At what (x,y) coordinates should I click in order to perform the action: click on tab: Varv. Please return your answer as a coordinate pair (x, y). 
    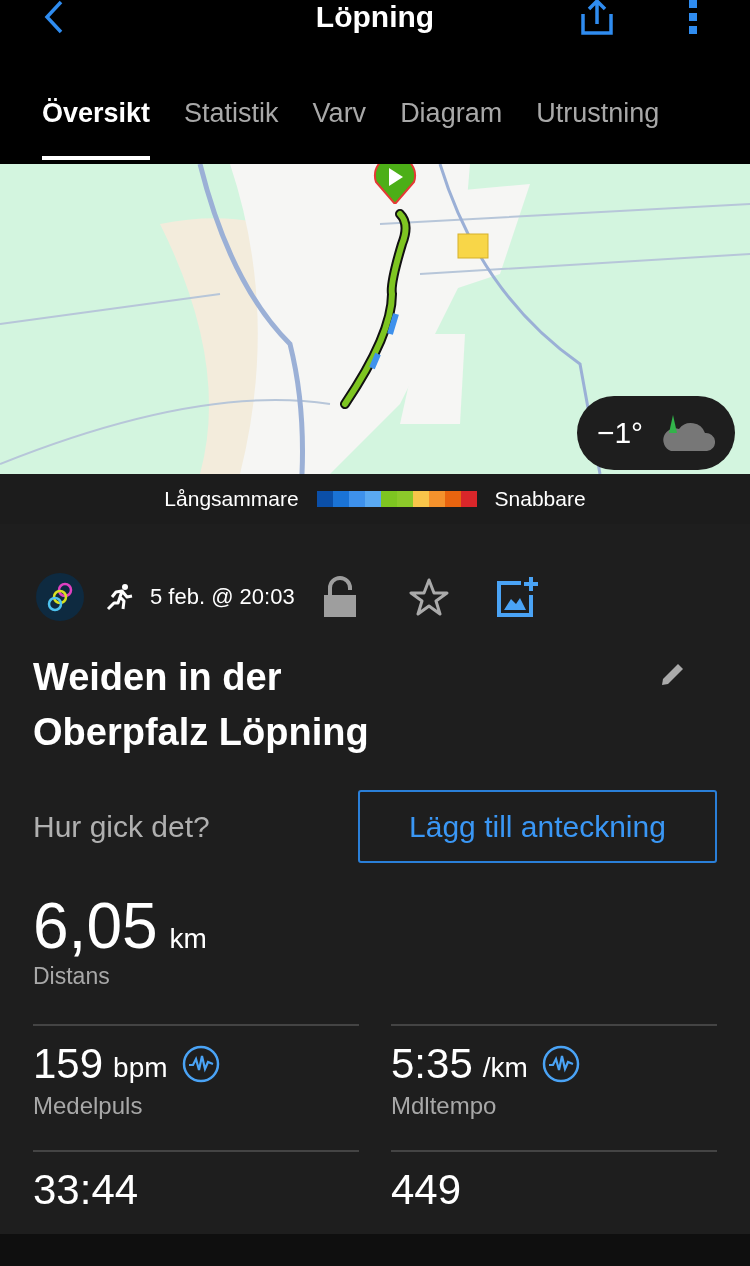
    Looking at the image, I should click on (339, 128).